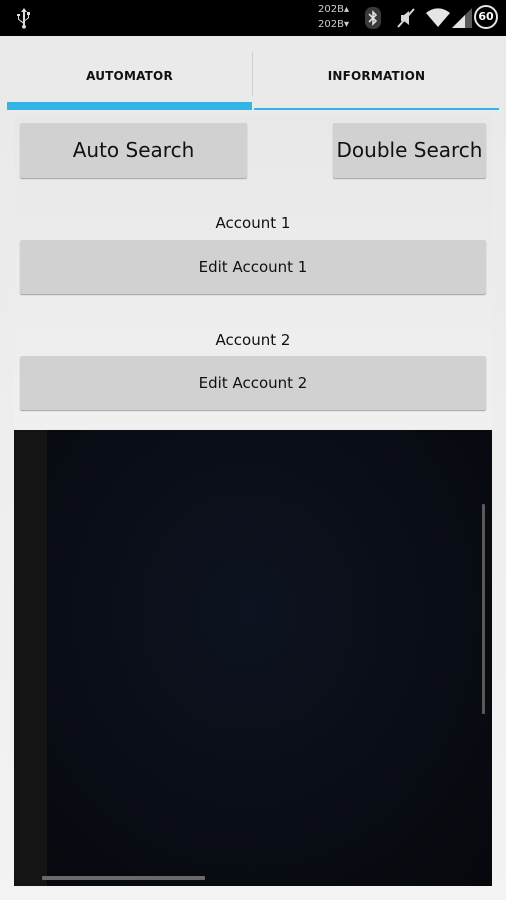 Image resolution: width=506 pixels, height=900 pixels. I want to click on horizontal-scrollbar, so click(123, 878).